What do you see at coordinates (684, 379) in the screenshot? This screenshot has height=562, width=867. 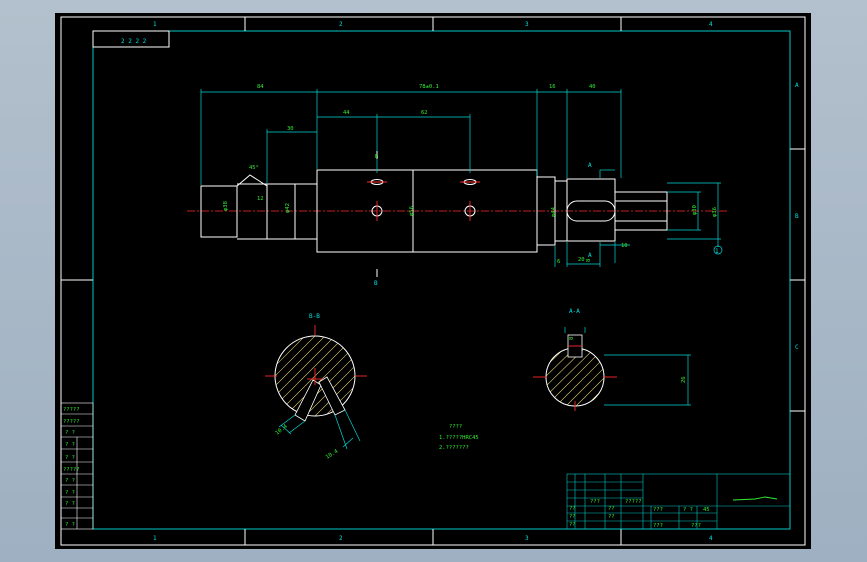 I see `dim-aa-depth: 26` at bounding box center [684, 379].